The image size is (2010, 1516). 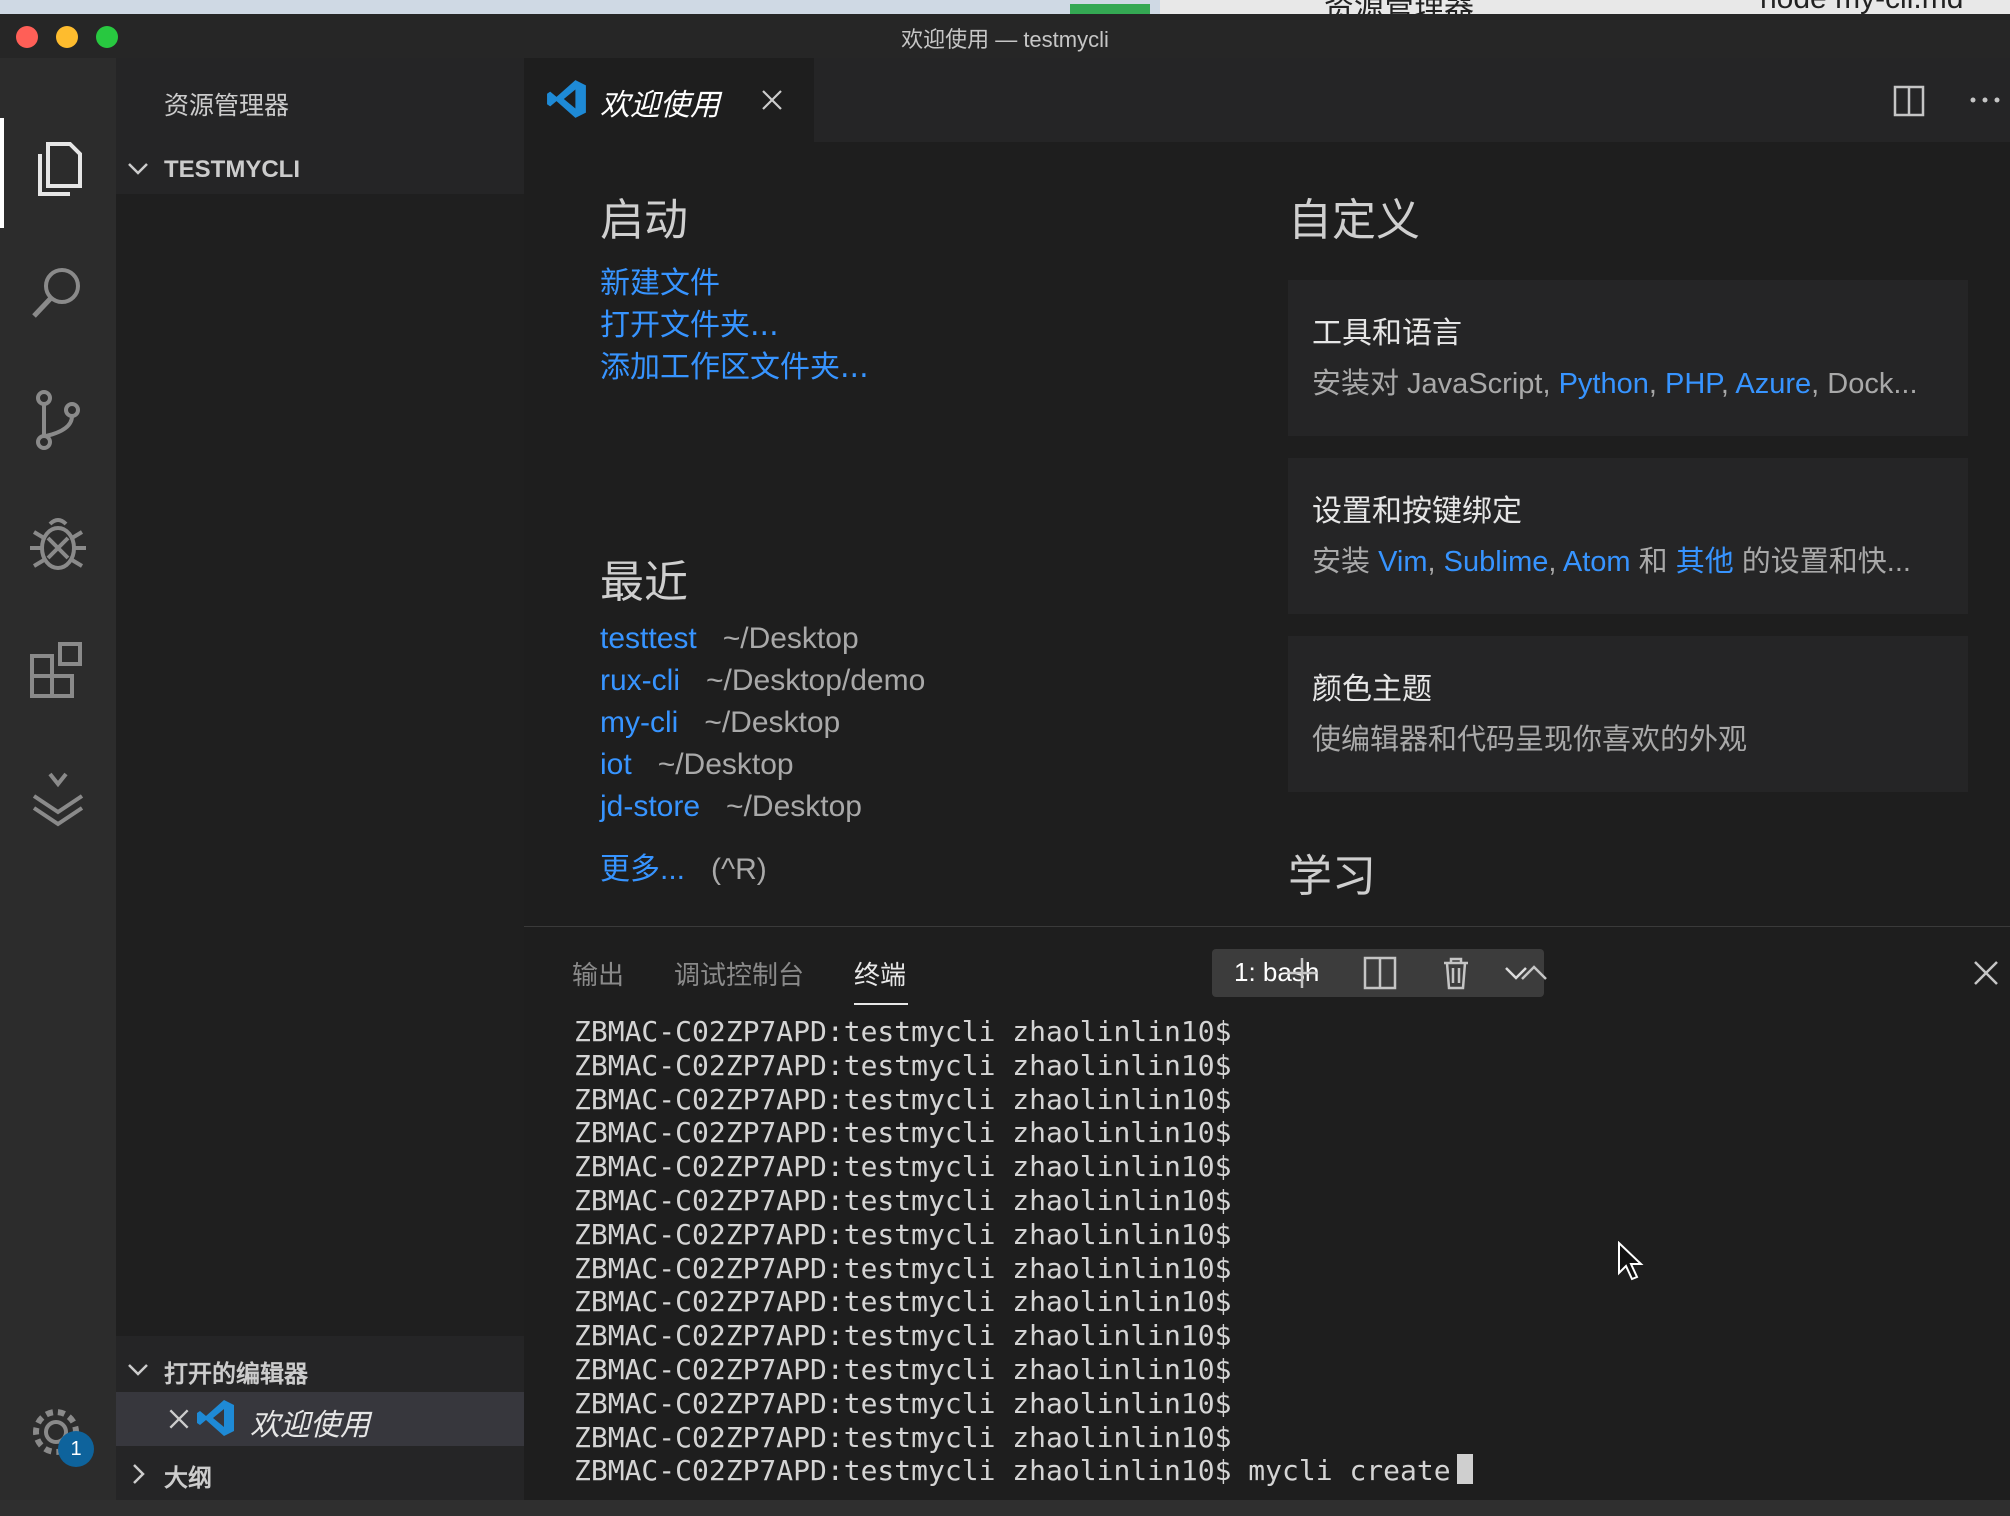 What do you see at coordinates (58, 420) in the screenshot?
I see `source-control-icon` at bounding box center [58, 420].